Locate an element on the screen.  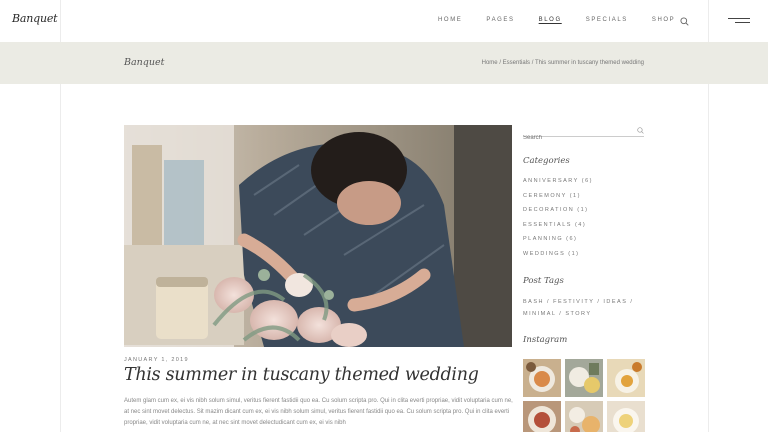
tag-story: Story is located at coordinates (578, 314).